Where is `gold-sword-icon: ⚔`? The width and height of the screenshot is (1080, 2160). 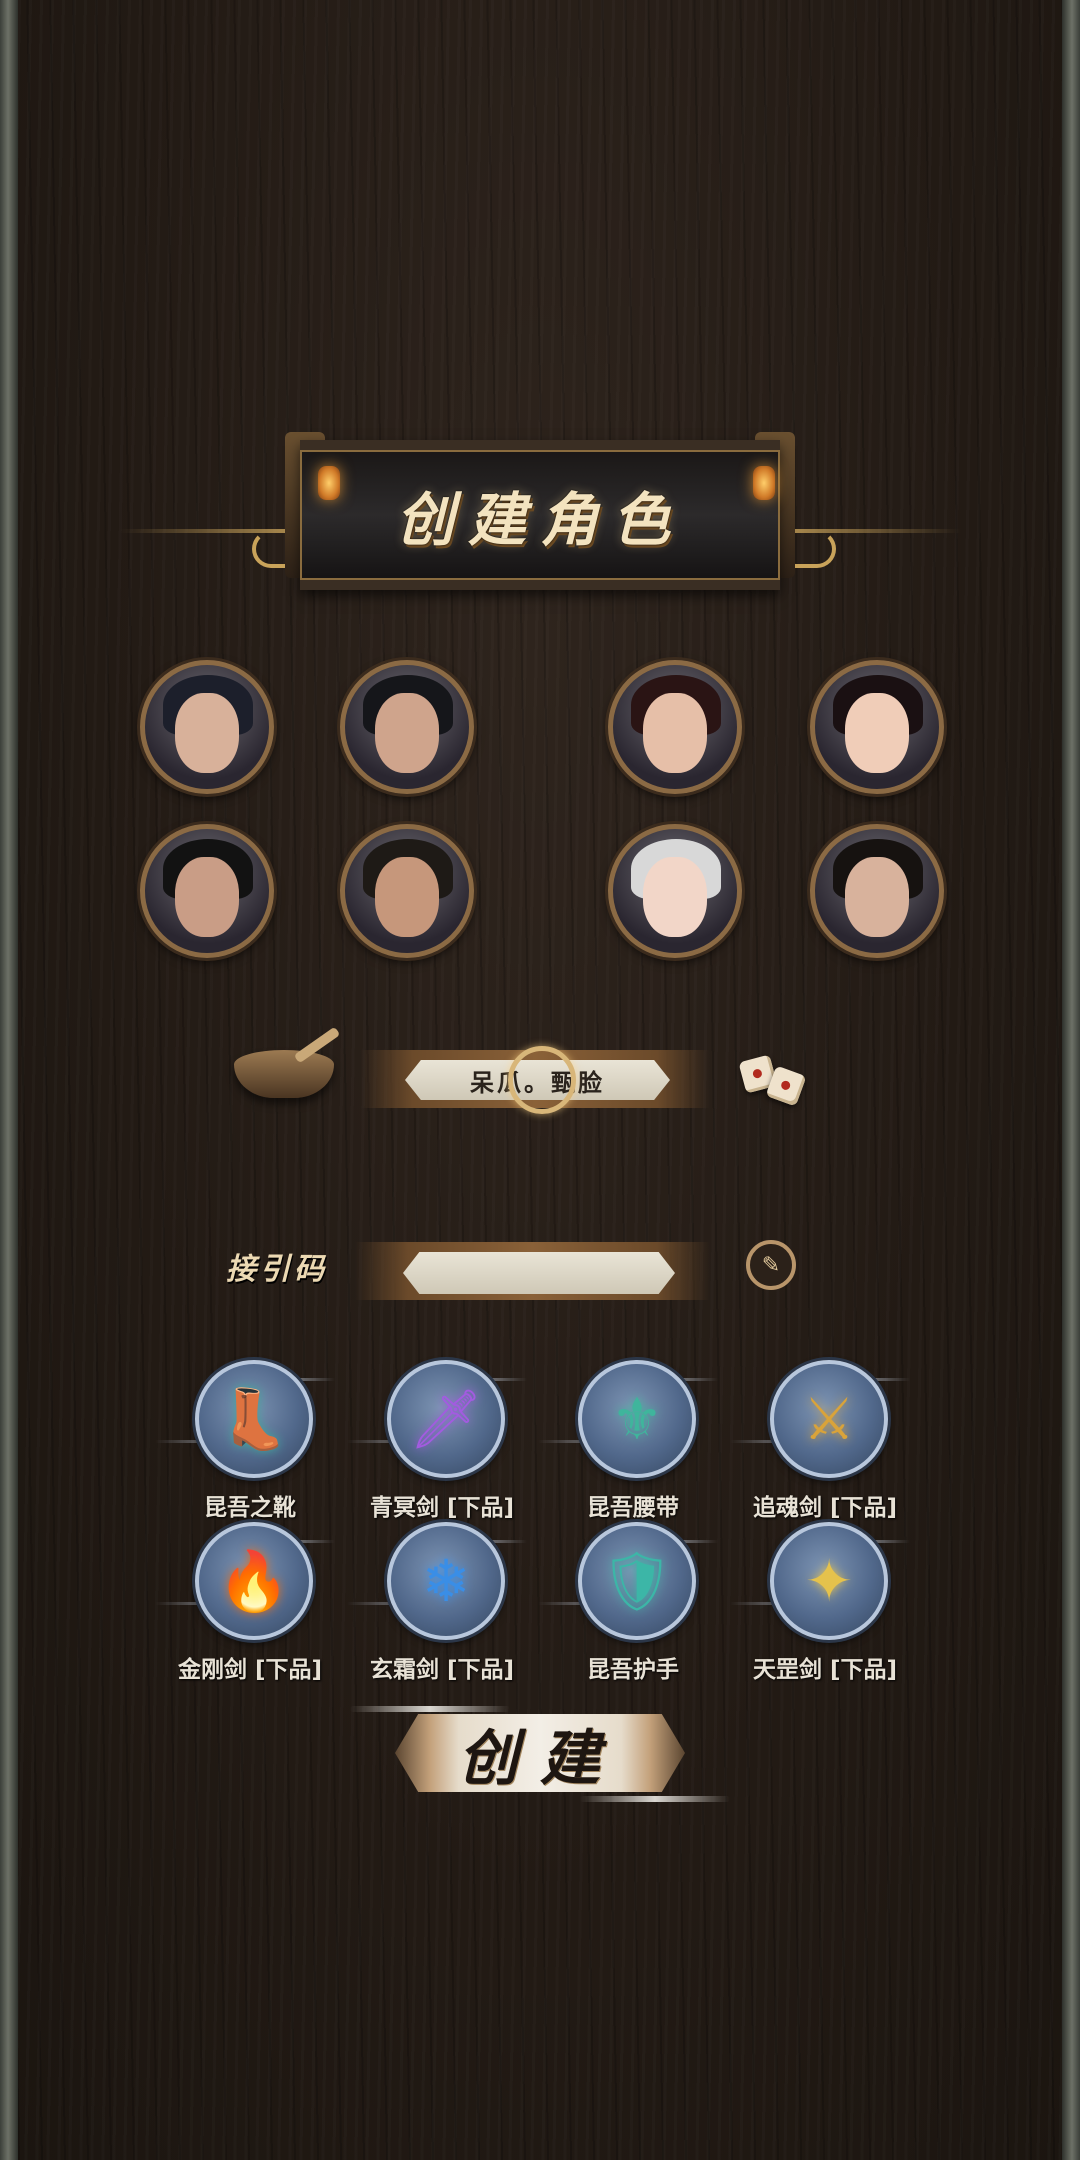 gold-sword-icon: ⚔ is located at coordinates (829, 1419).